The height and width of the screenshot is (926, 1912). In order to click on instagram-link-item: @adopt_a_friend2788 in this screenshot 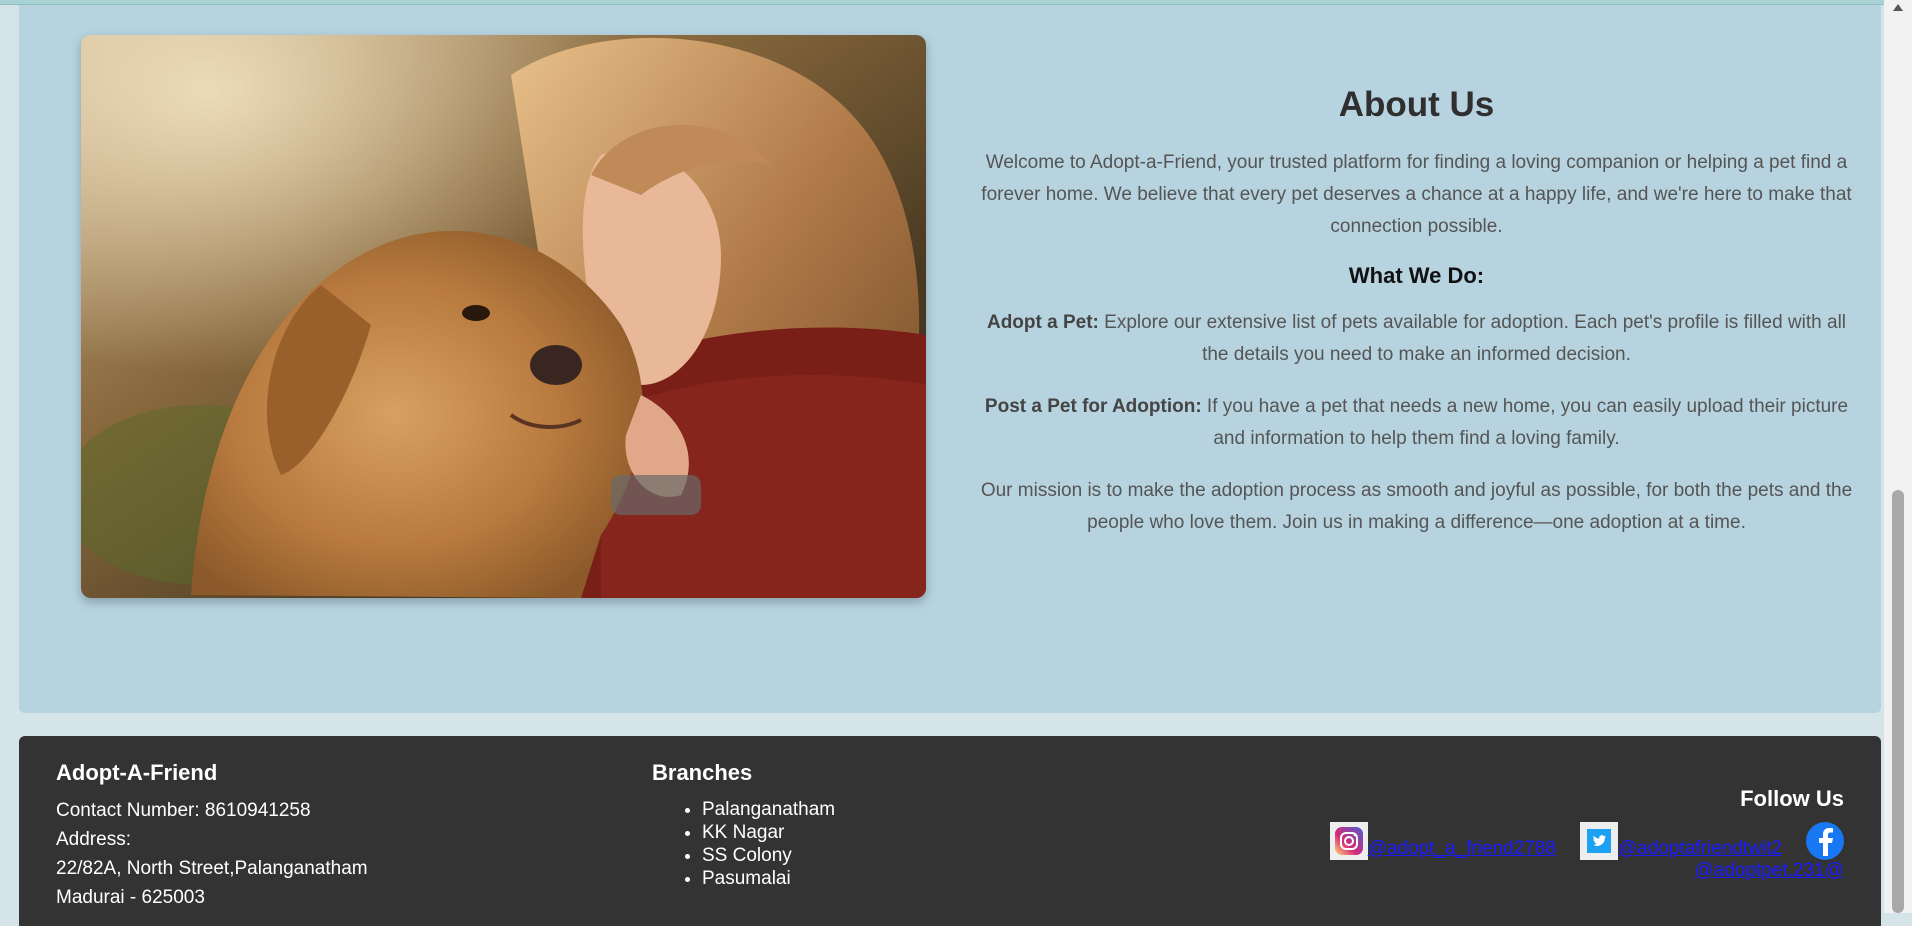, I will do `click(1442, 841)`.